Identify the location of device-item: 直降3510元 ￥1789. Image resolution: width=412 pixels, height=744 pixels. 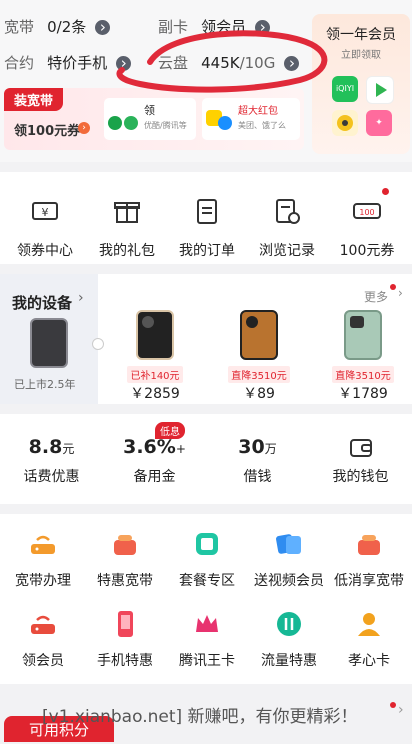
(363, 356).